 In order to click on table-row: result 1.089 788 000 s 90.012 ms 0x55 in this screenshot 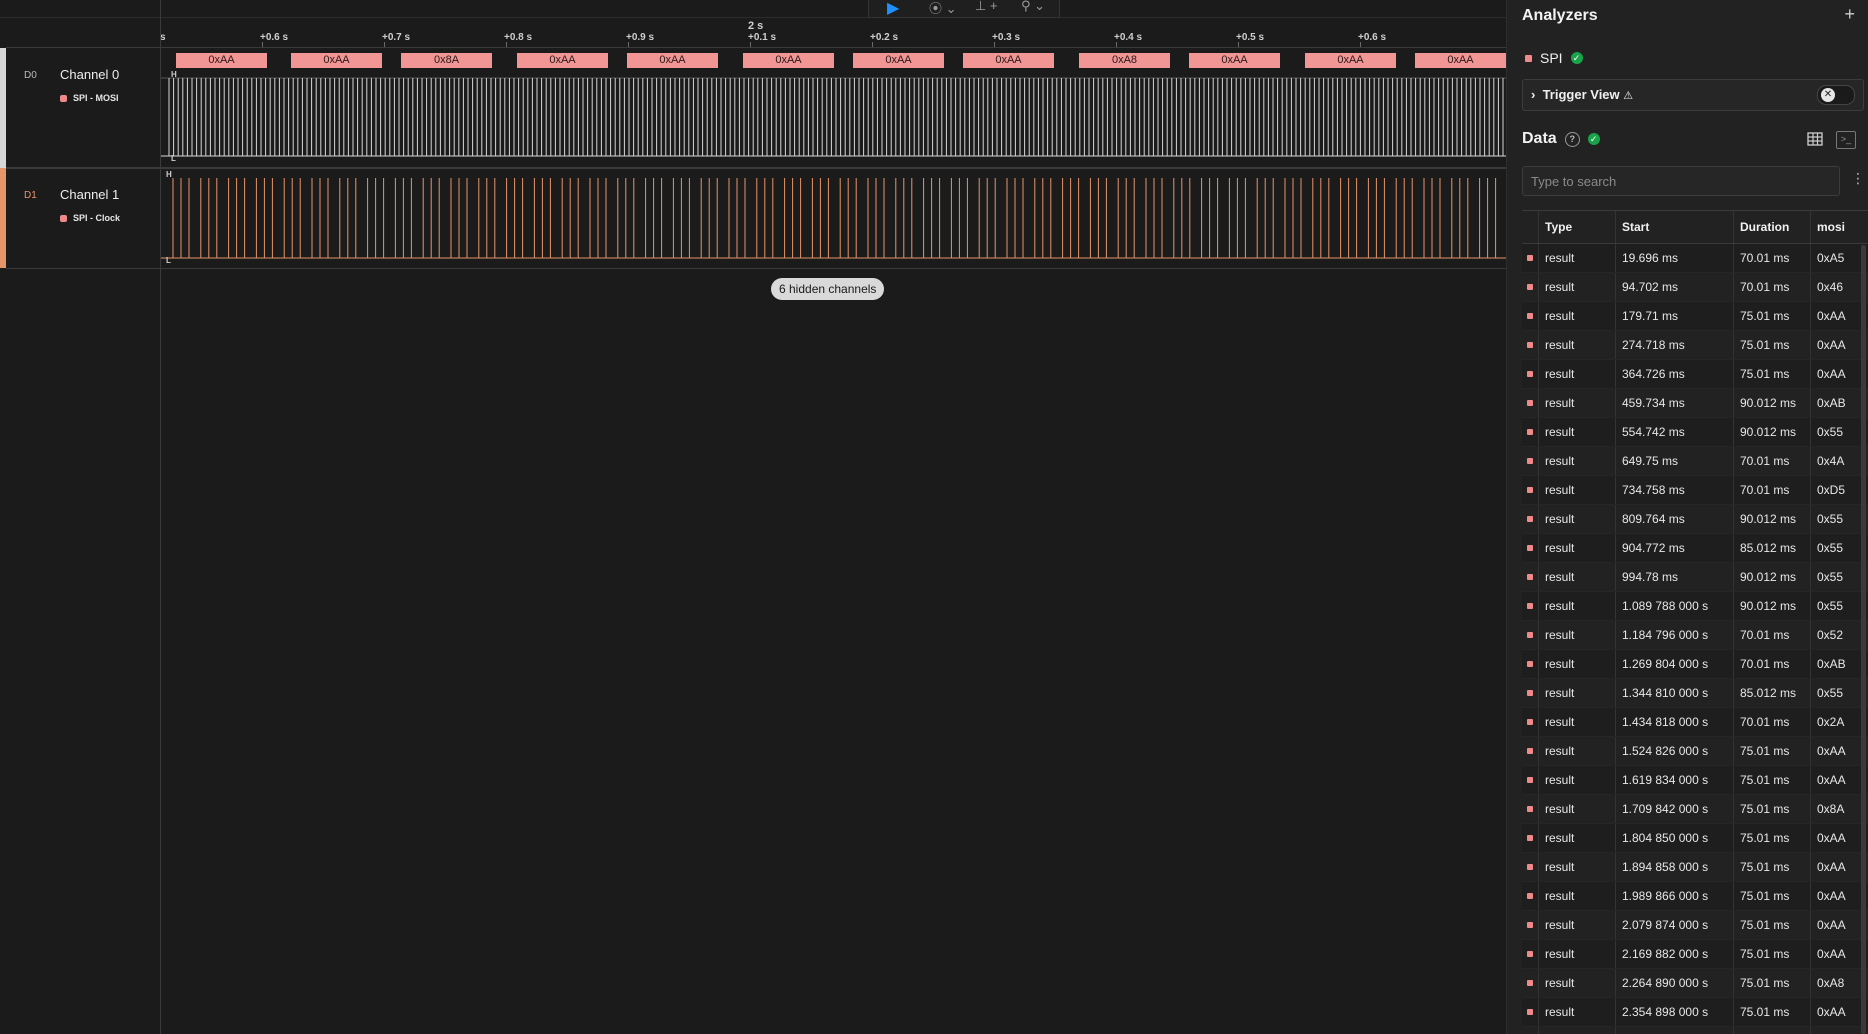, I will do `click(1695, 606)`.